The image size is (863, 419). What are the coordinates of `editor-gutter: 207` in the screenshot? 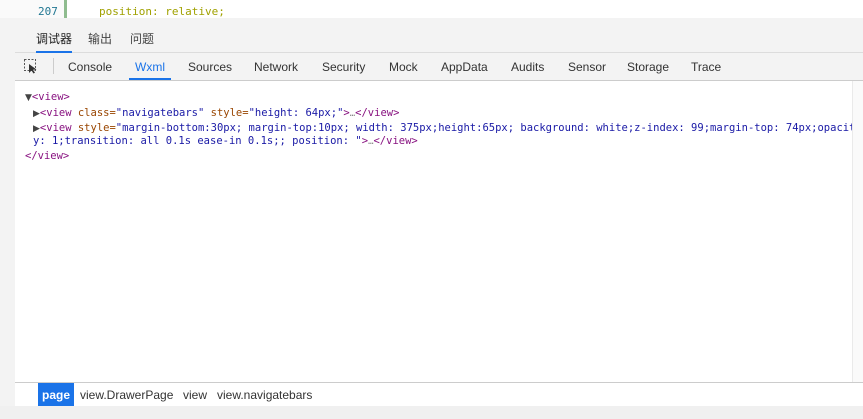 It's located at (32, 9).